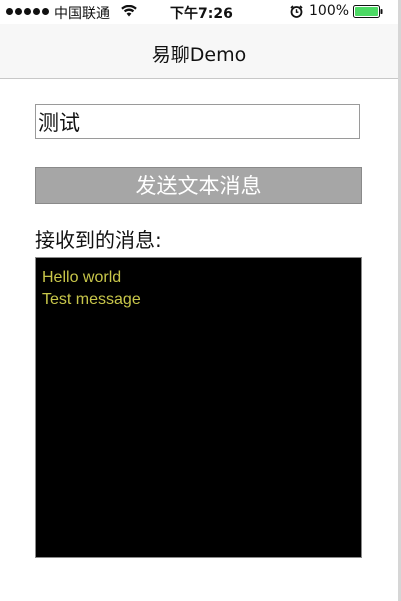 The width and height of the screenshot is (401, 601). What do you see at coordinates (296, 13) in the screenshot?
I see `alarm-icon` at bounding box center [296, 13].